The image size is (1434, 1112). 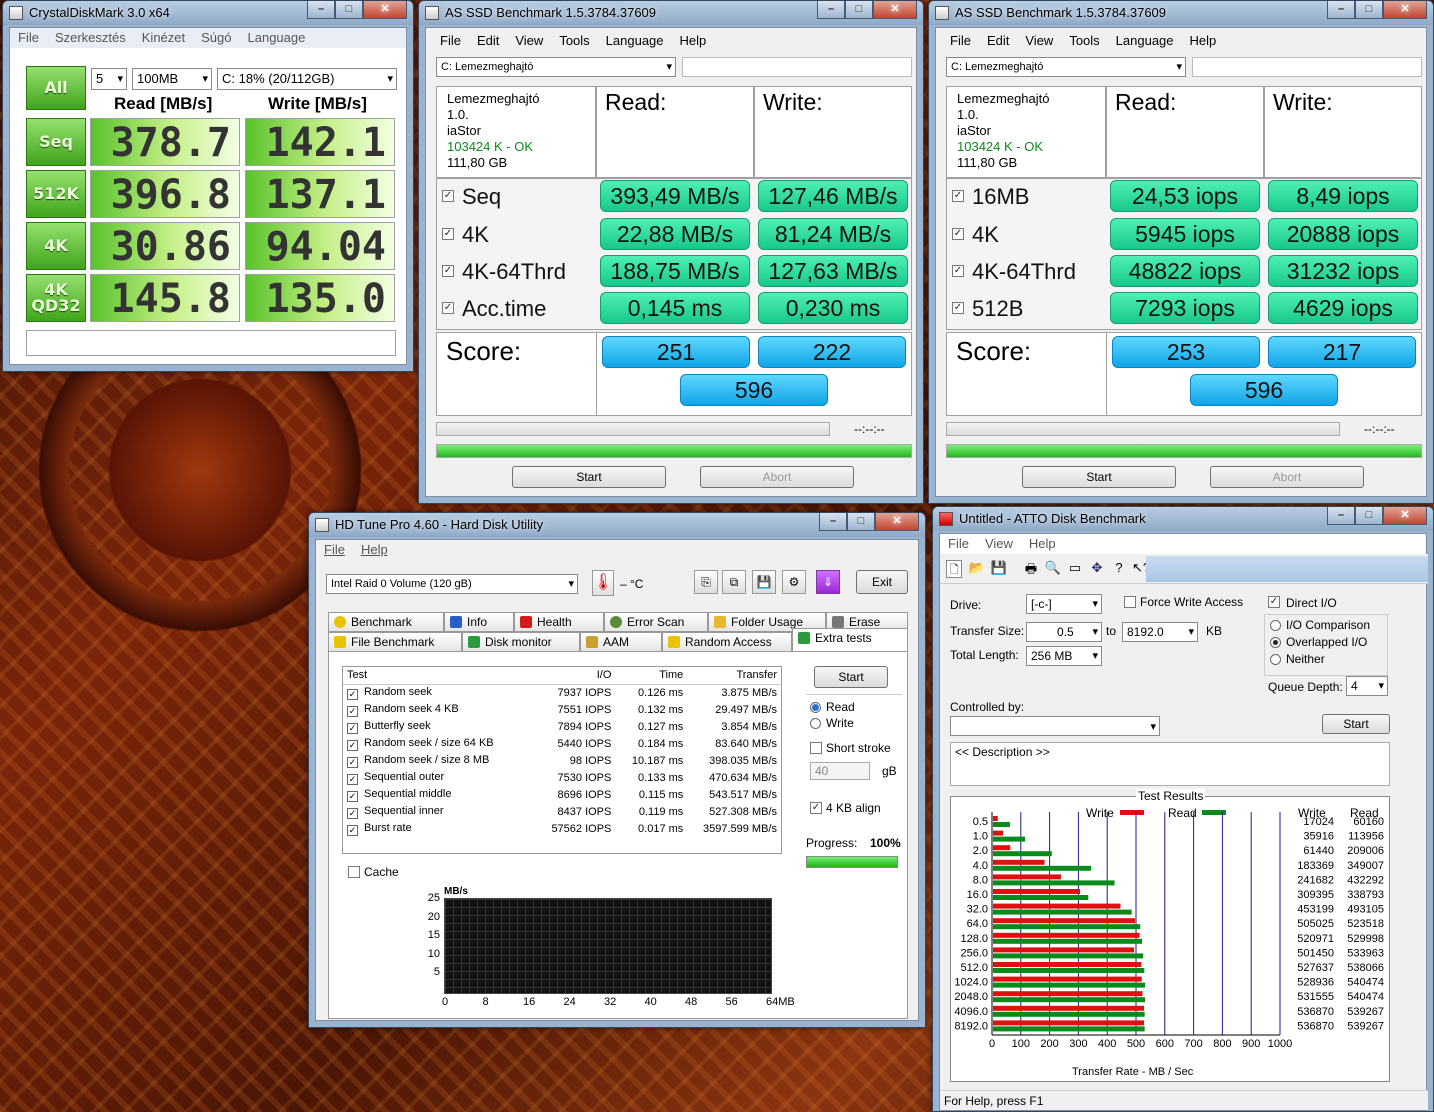 What do you see at coordinates (1119, 569) in the screenshot?
I see `help-icon: ?` at bounding box center [1119, 569].